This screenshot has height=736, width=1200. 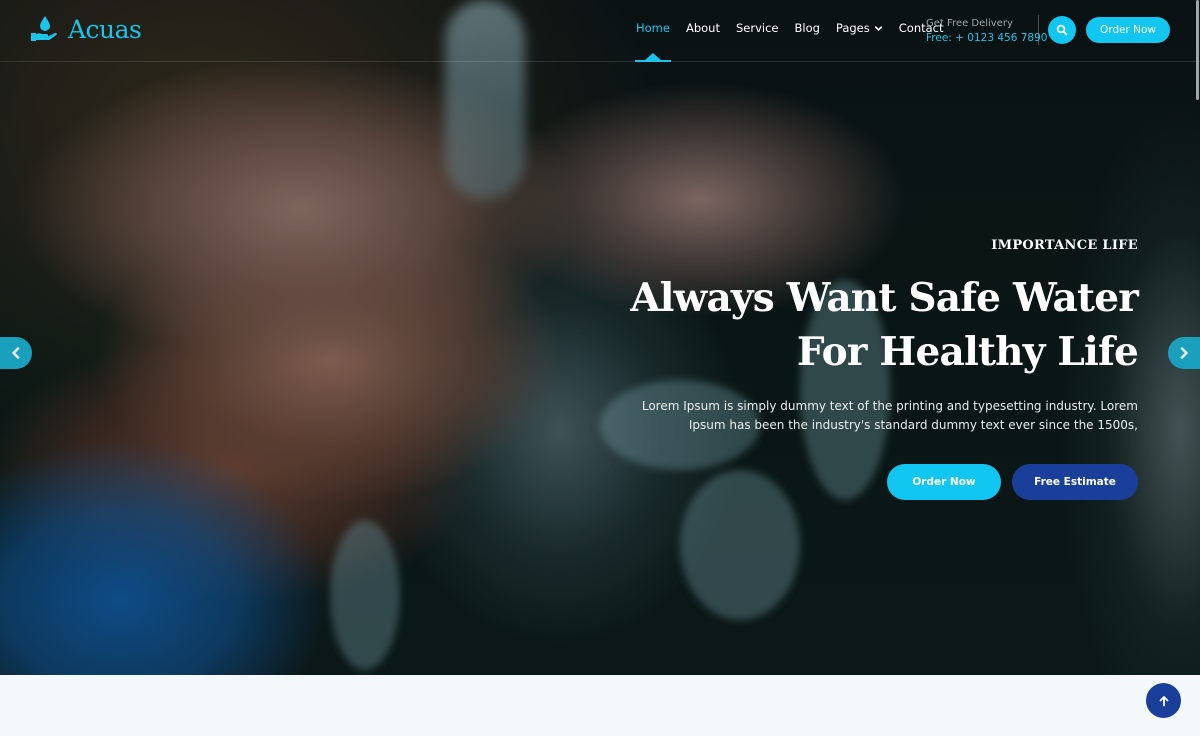 I want to click on nav-item-service: Service, so click(x=757, y=28).